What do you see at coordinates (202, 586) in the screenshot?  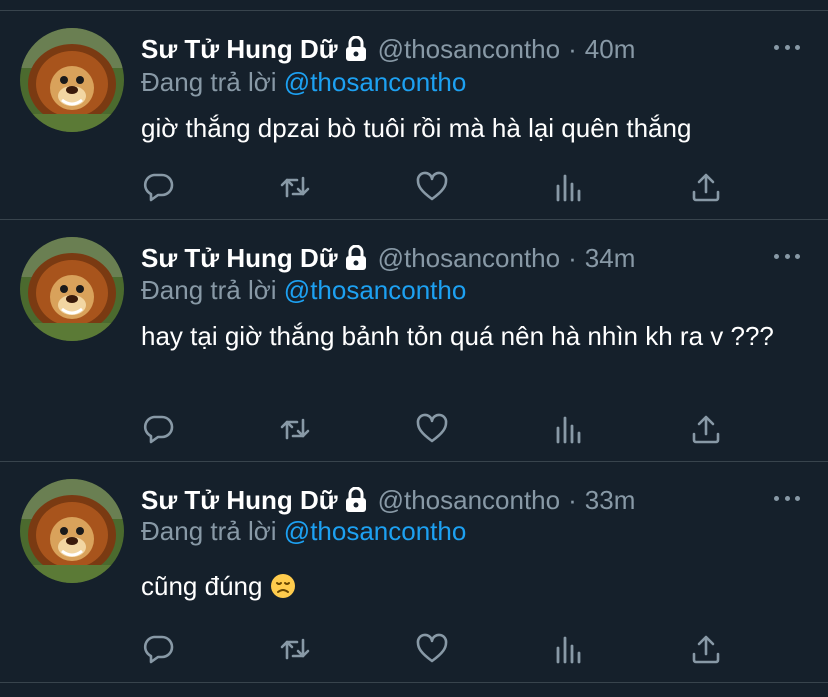 I see `tweet-text: cũng đúng` at bounding box center [202, 586].